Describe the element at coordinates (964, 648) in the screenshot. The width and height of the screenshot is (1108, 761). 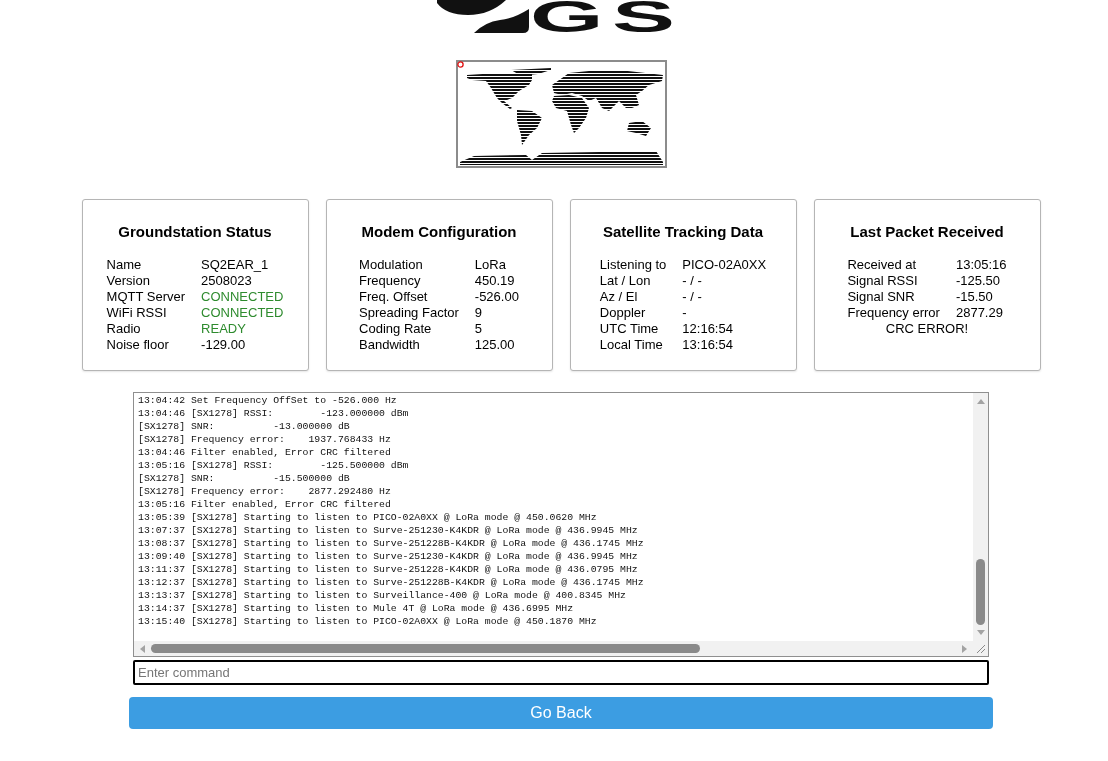
I see `right-arrow-icon` at that location.